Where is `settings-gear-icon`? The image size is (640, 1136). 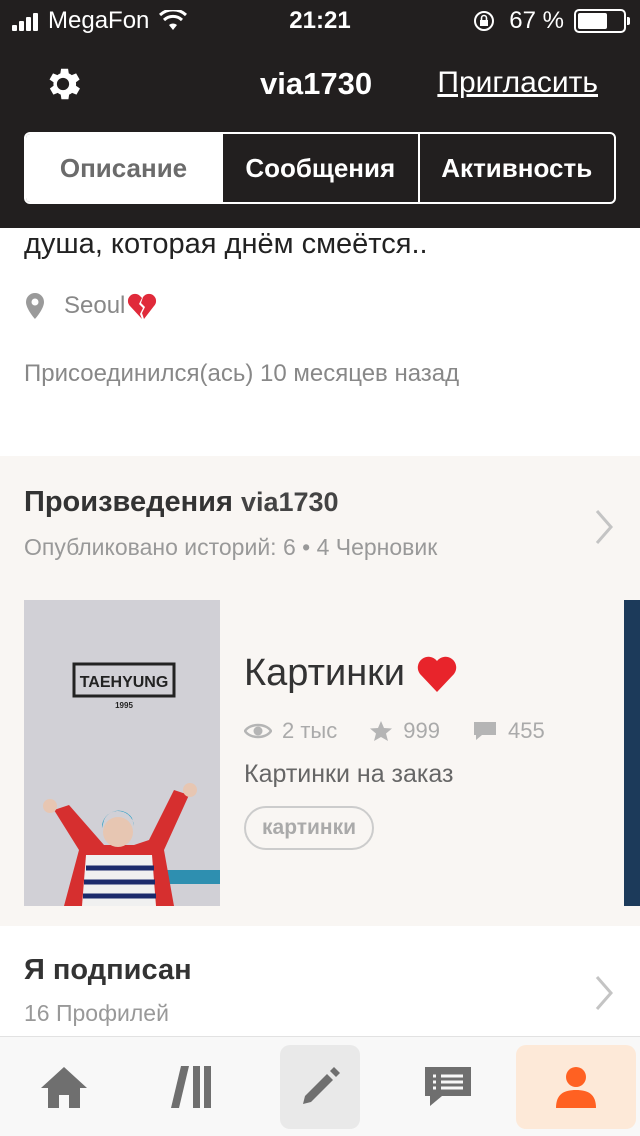
settings-gear-icon is located at coordinates (63, 84).